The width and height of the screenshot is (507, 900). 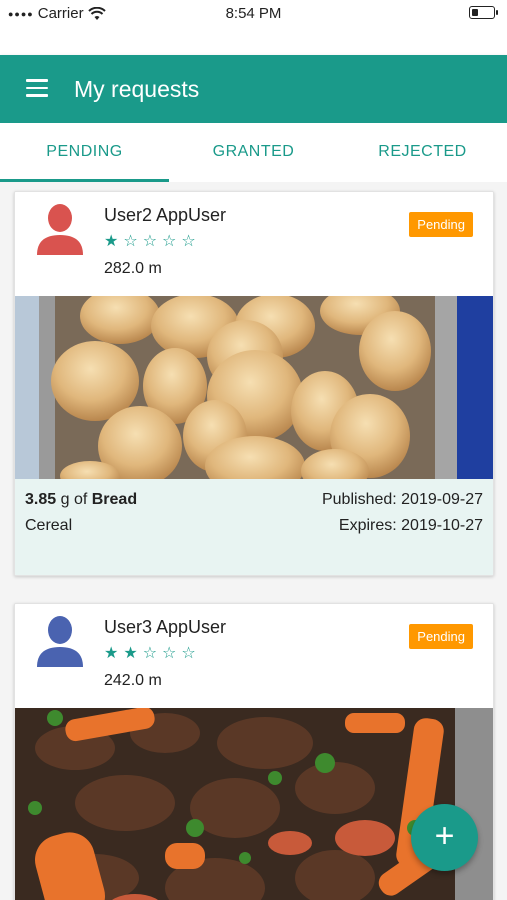 I want to click on user-name: User2 AppUser, so click(x=165, y=215).